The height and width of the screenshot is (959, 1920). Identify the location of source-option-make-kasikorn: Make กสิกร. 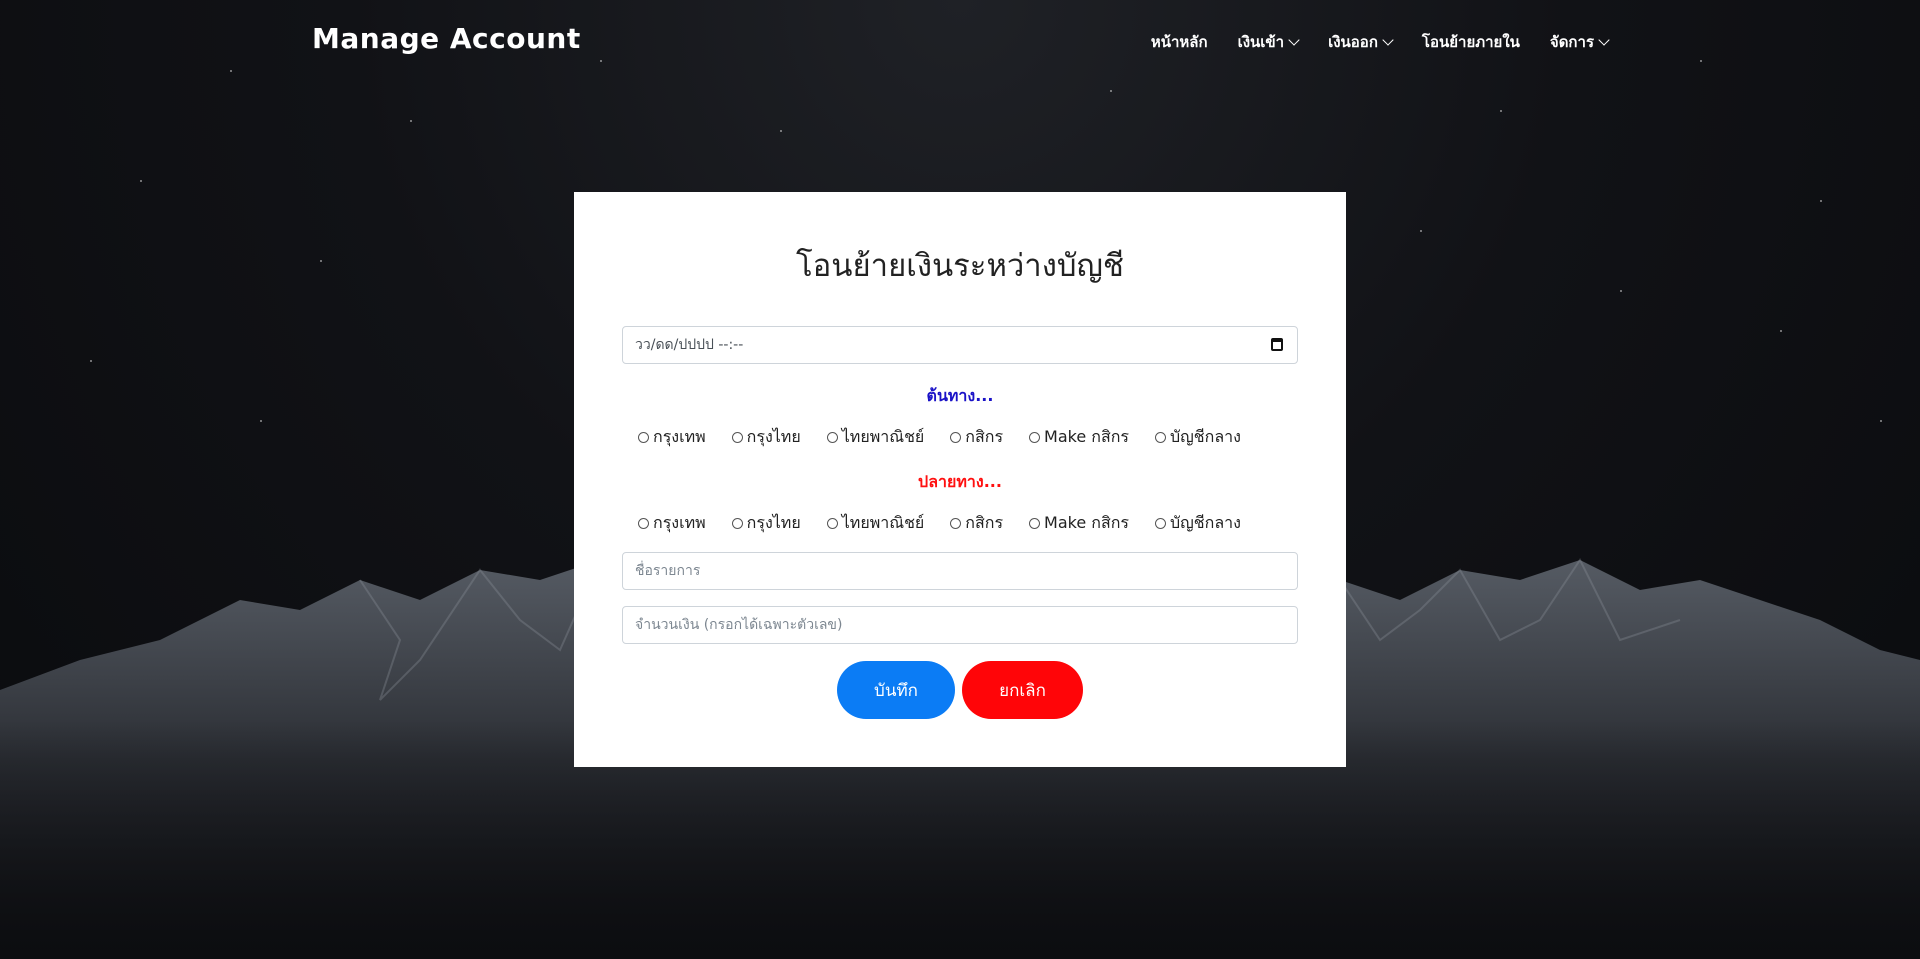
(1079, 437).